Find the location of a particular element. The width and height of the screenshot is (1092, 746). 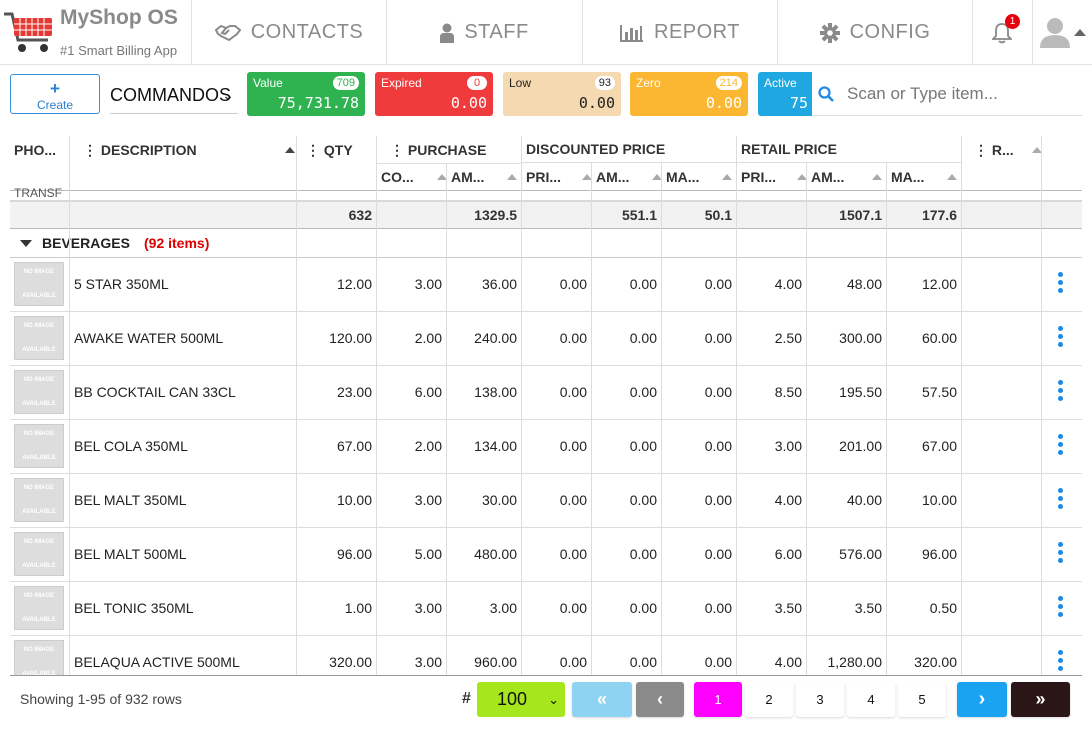

app-logo: MyShop OS #1 Smart Billing App is located at coordinates (96, 32).